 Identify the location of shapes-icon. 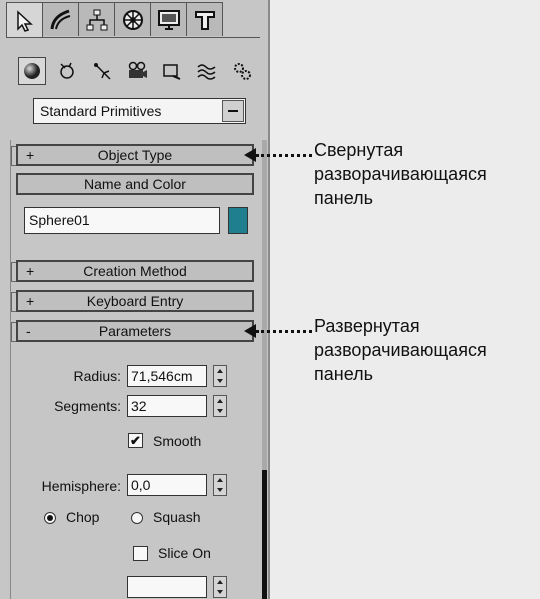
(67, 70).